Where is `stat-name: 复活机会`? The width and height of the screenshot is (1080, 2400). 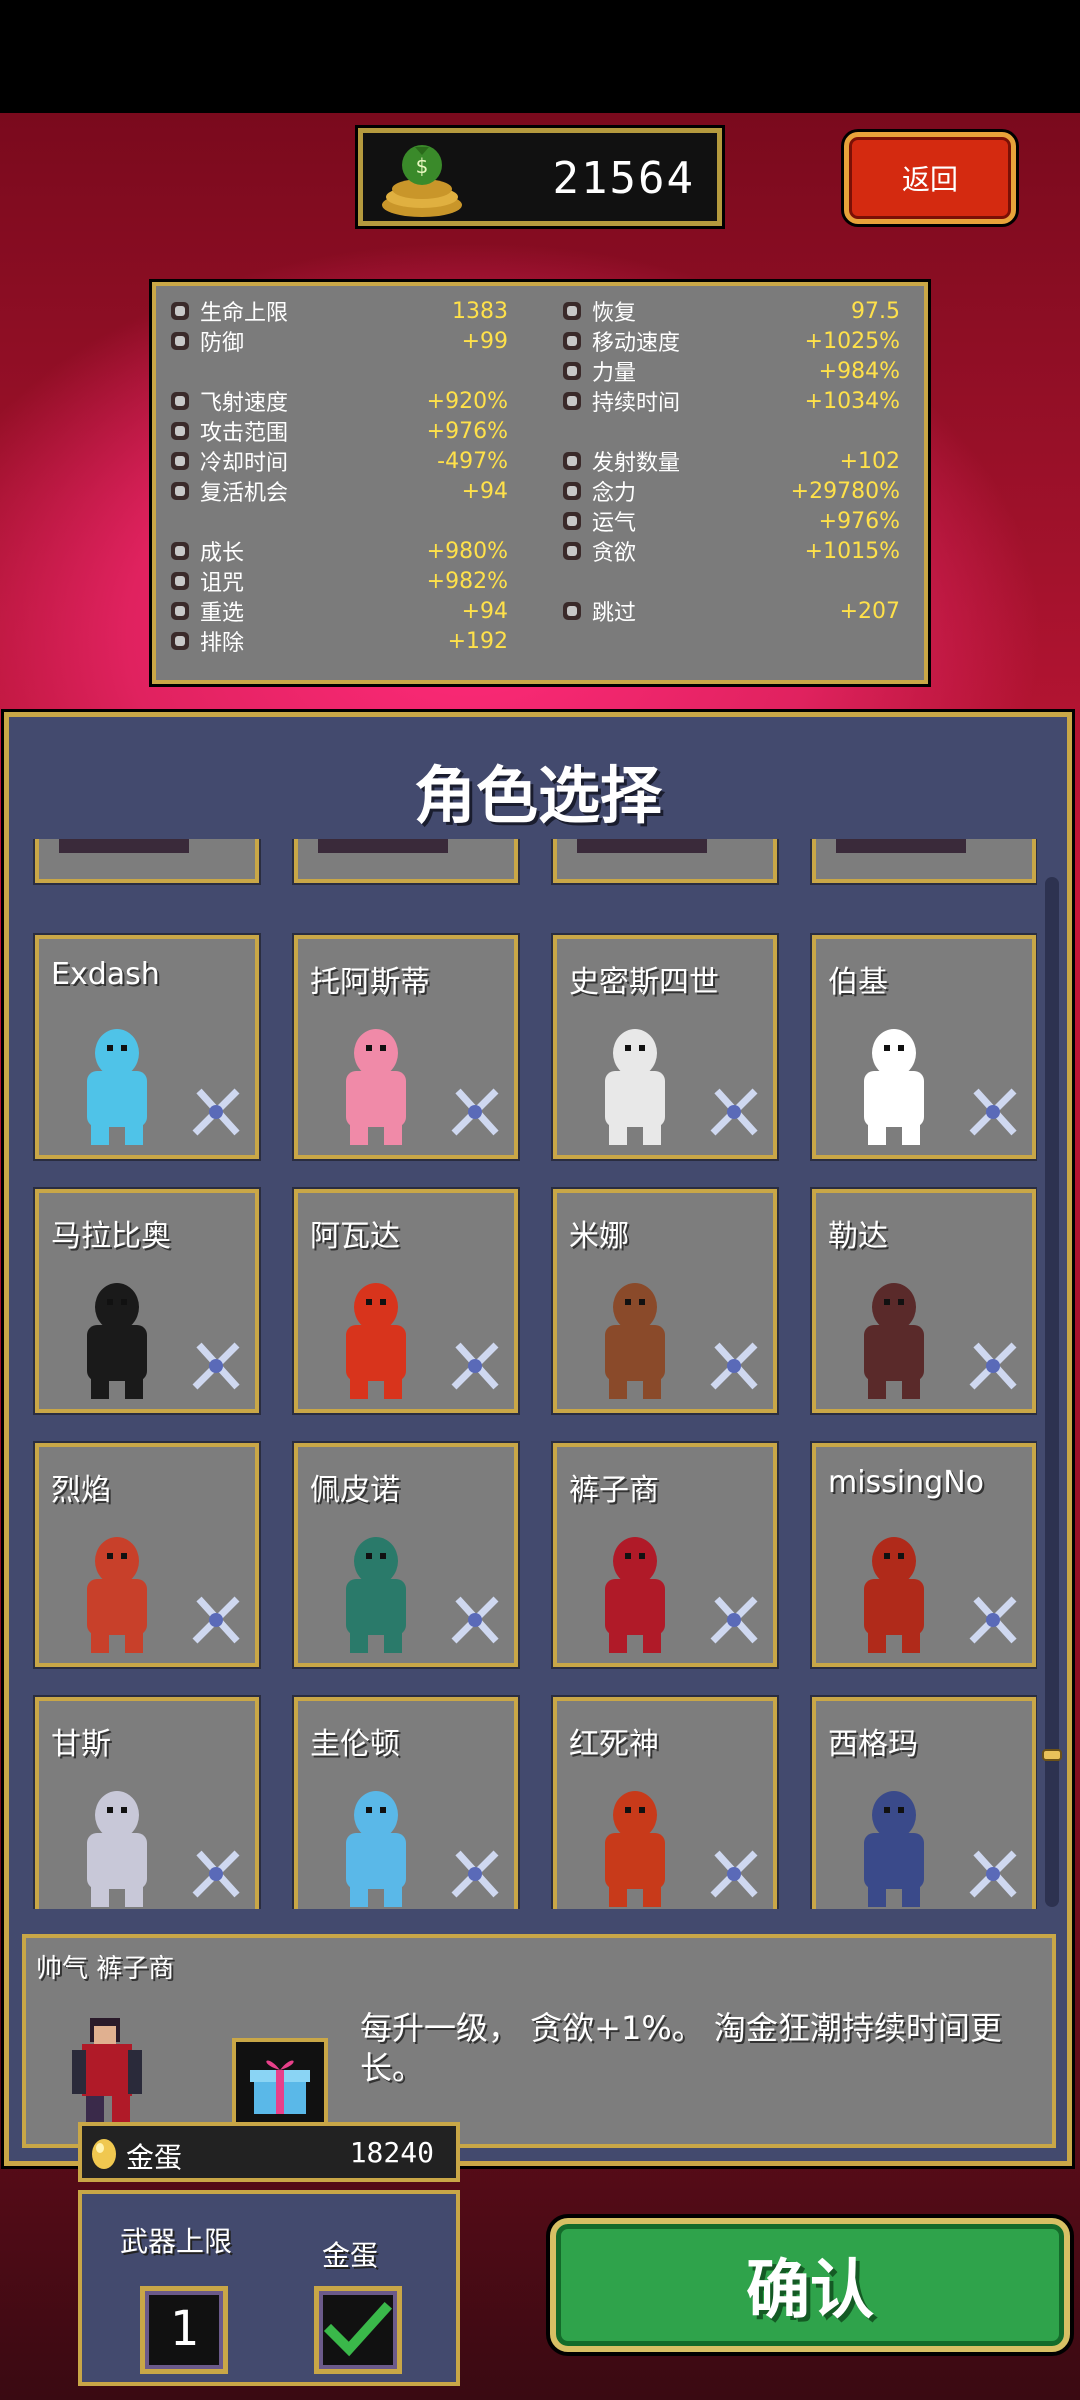
stat-name: 复活机会 is located at coordinates (244, 493).